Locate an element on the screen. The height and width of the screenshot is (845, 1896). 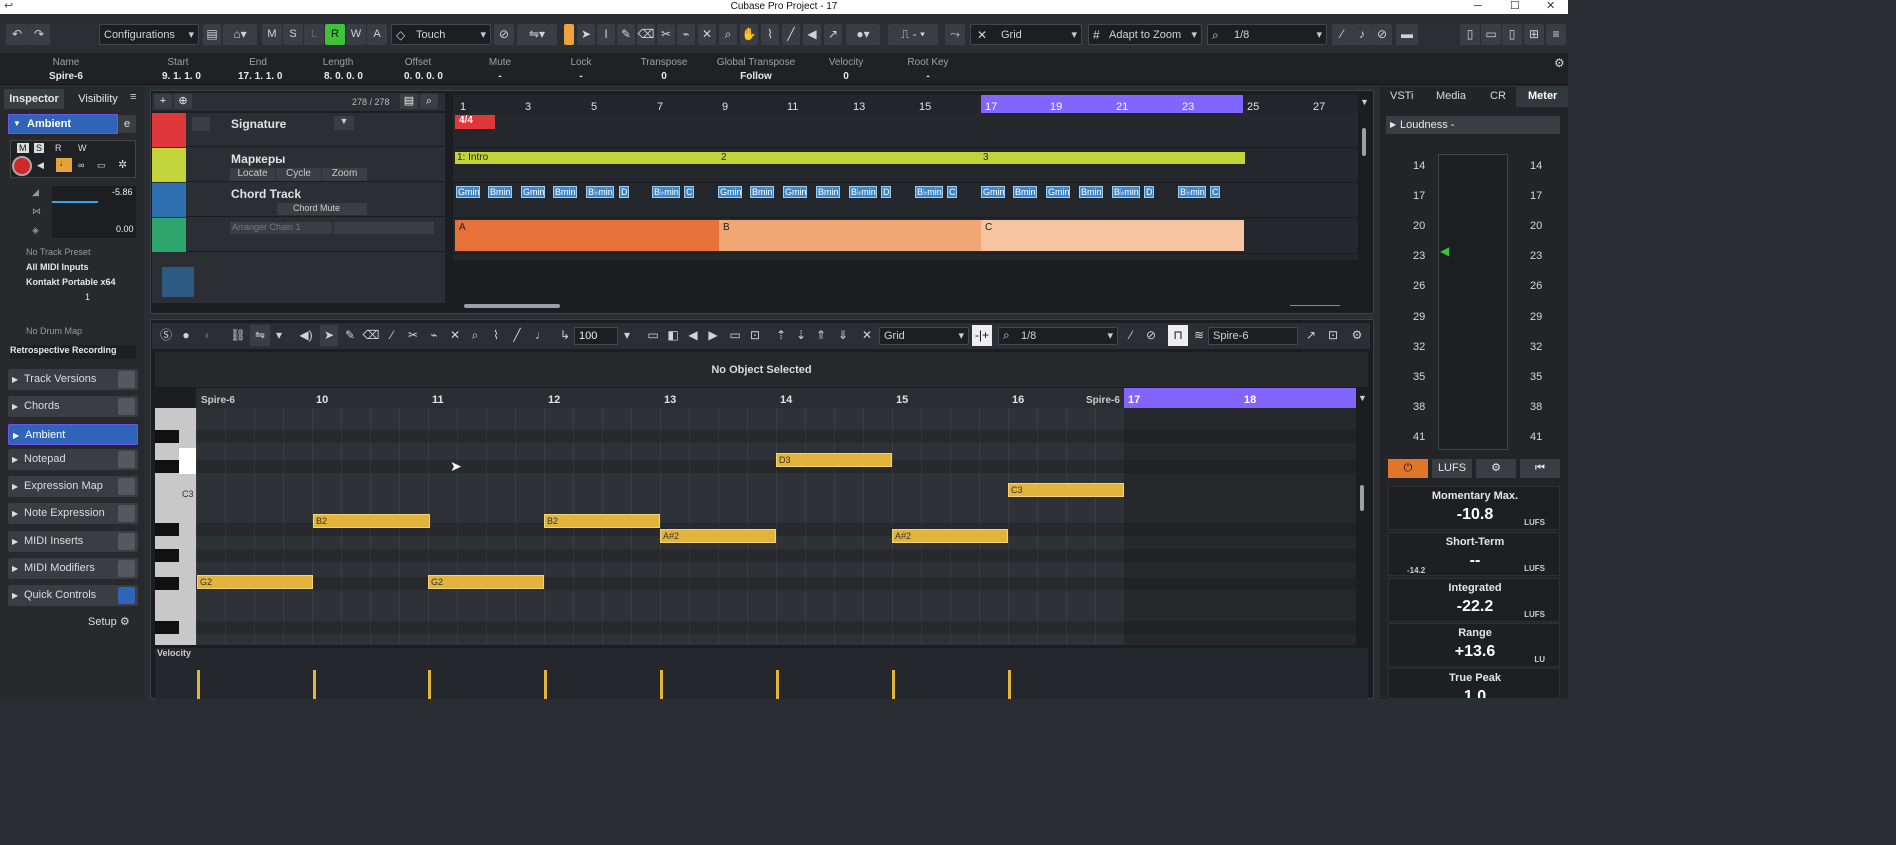
cycle-button: Cycle is located at coordinates (298, 174).